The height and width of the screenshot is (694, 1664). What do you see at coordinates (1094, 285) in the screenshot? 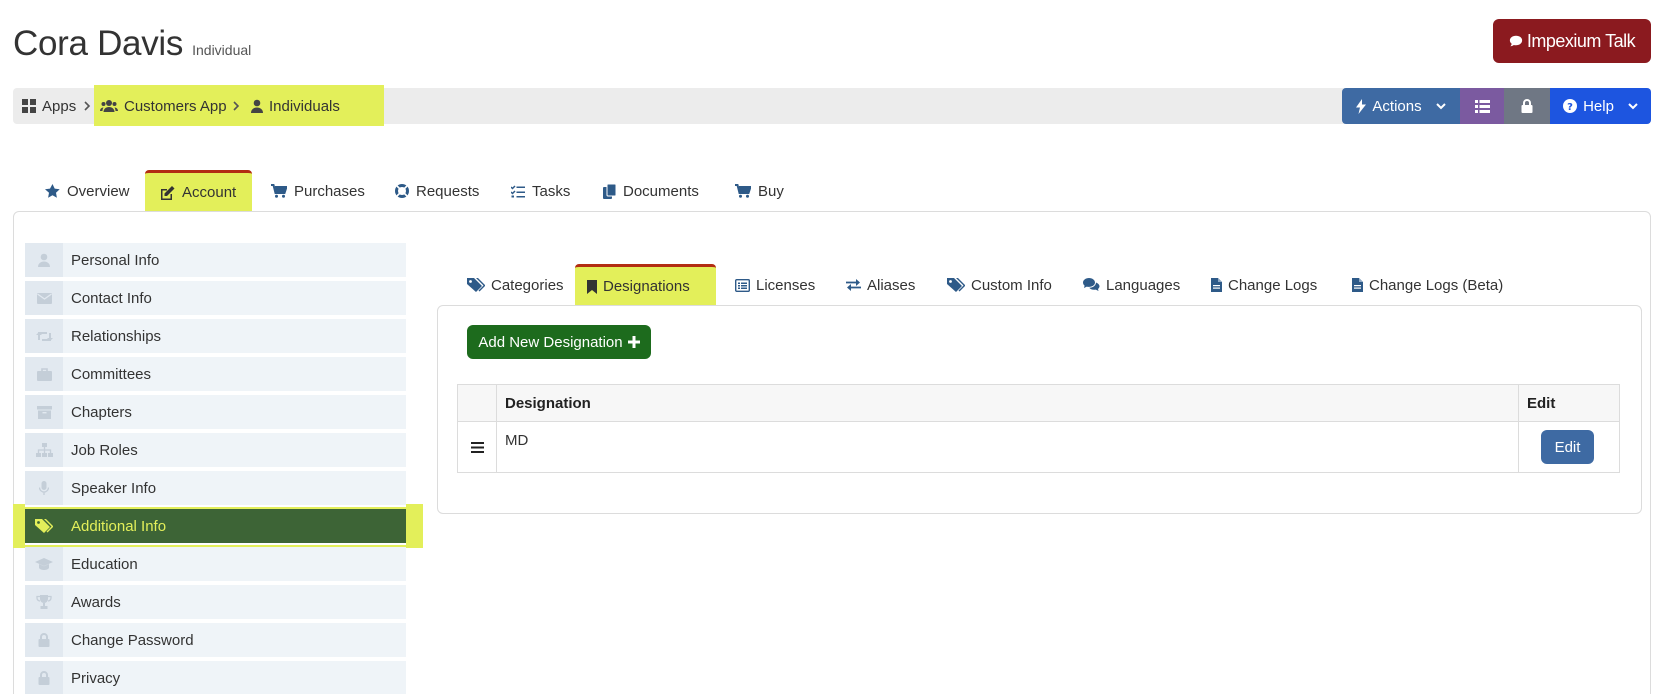
I see `comments-icon` at bounding box center [1094, 285].